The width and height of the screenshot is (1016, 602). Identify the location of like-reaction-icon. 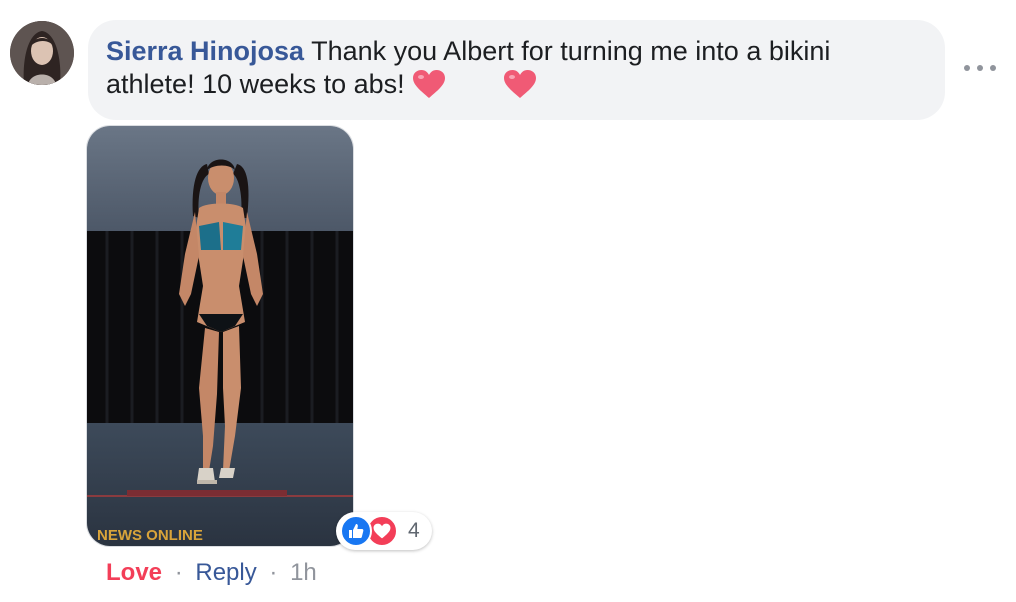
(356, 531).